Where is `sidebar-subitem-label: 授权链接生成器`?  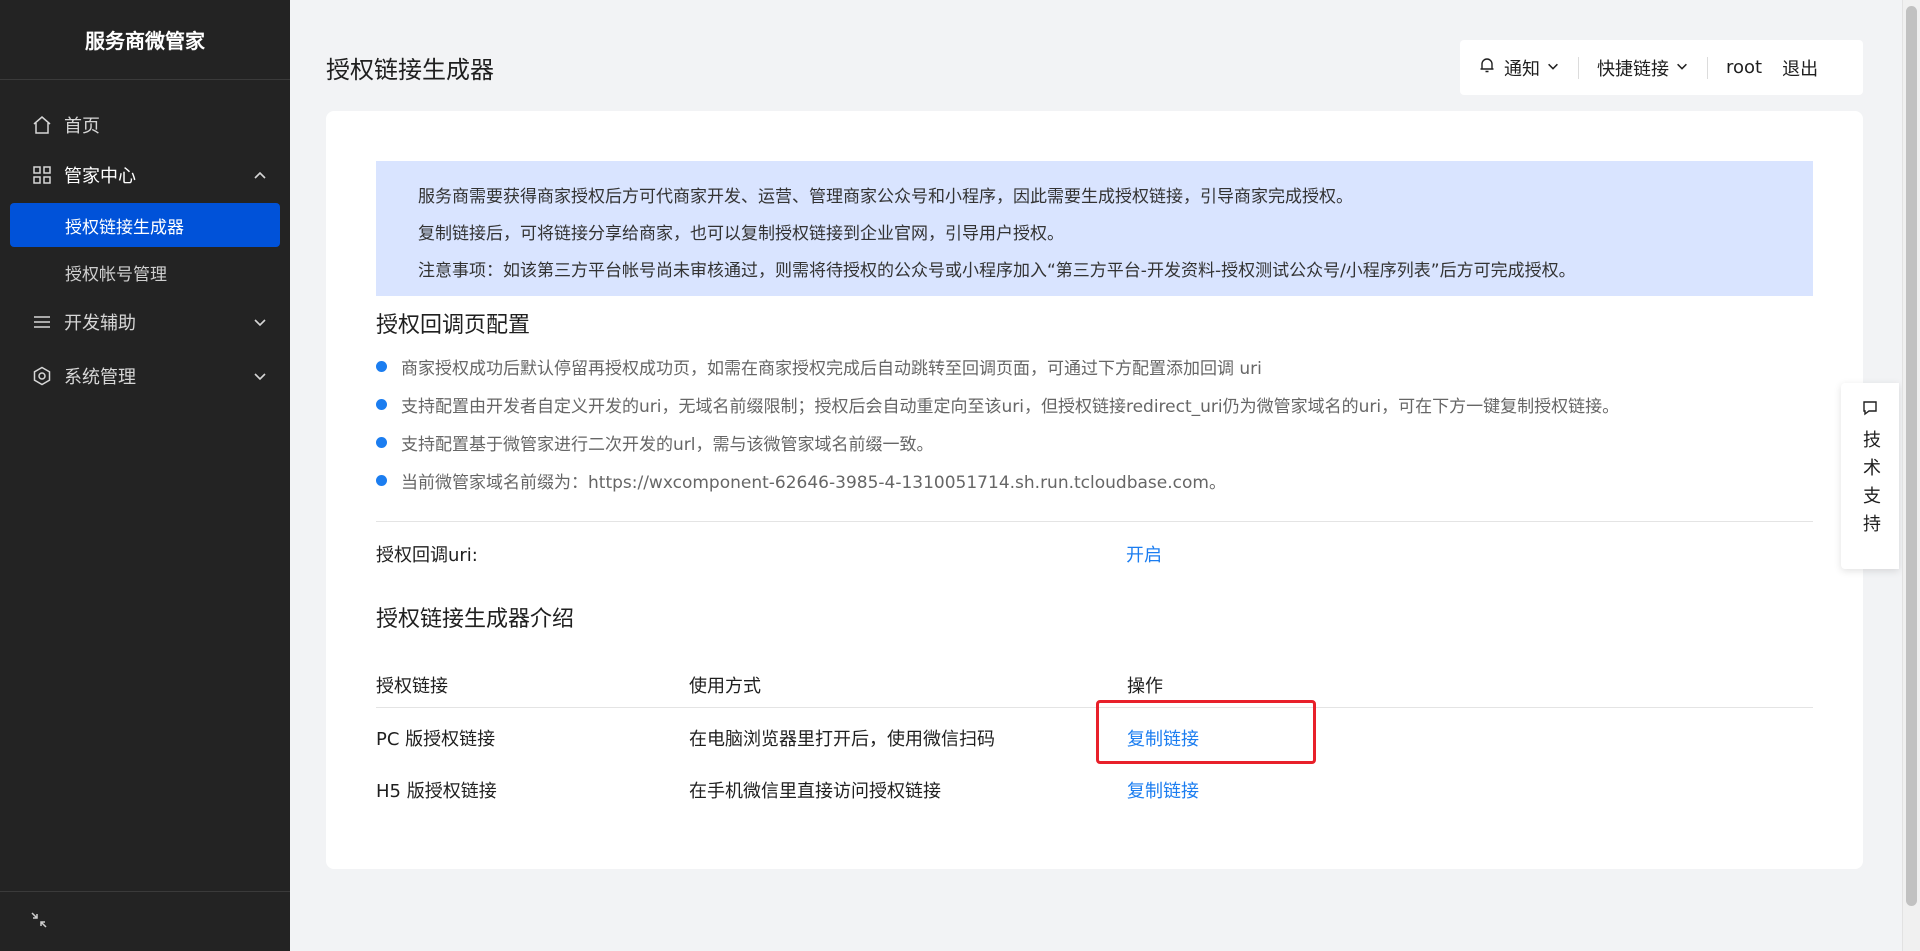 sidebar-subitem-label: 授权链接生成器 is located at coordinates (124, 227).